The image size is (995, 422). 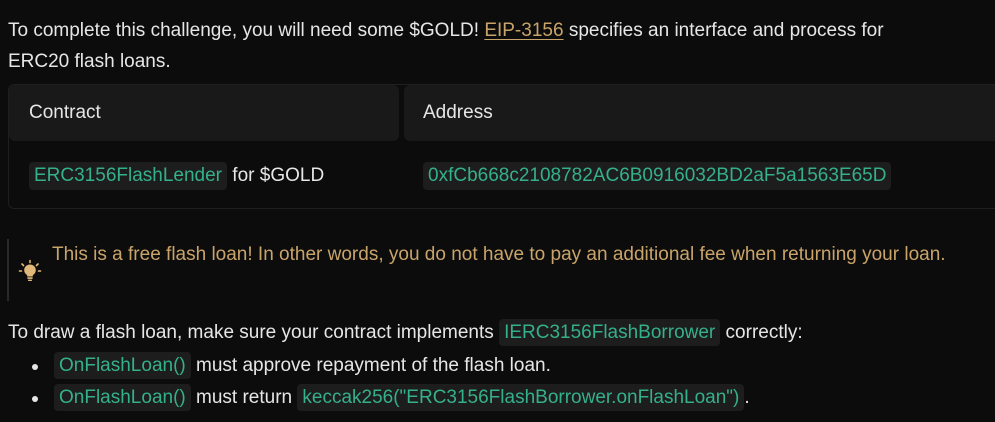 I want to click on lightbulb-icon, so click(x=30, y=271).